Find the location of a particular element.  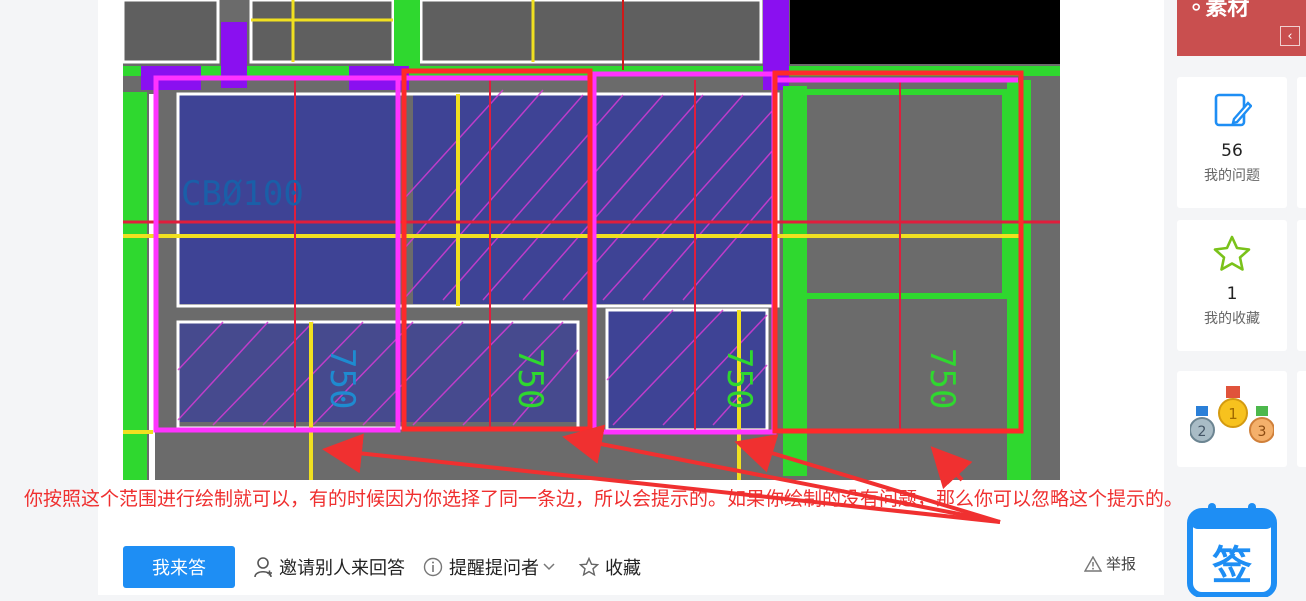

sign-in-button: 签 is located at coordinates (1232, 542).